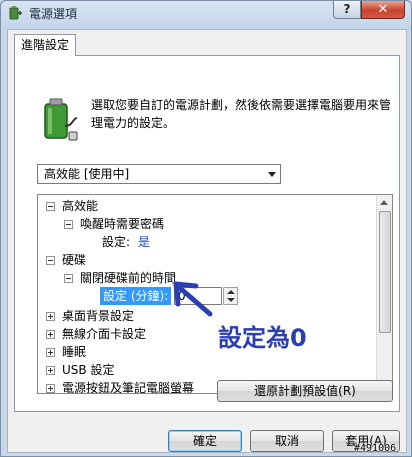  Describe the element at coordinates (262, 338) in the screenshot. I see `annotation-text: 設定為0` at that location.